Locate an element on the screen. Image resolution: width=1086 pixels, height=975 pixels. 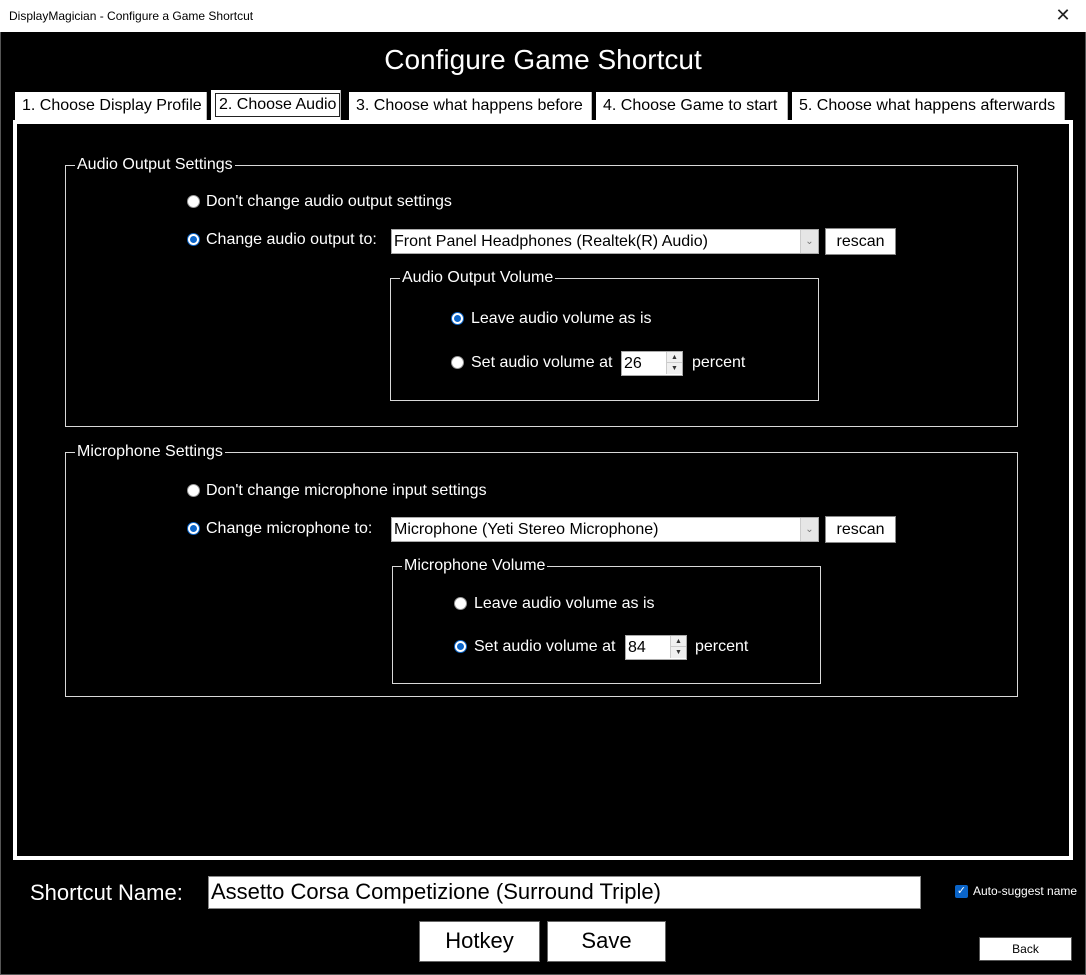
close-icon: ✕ is located at coordinates (1063, 16).